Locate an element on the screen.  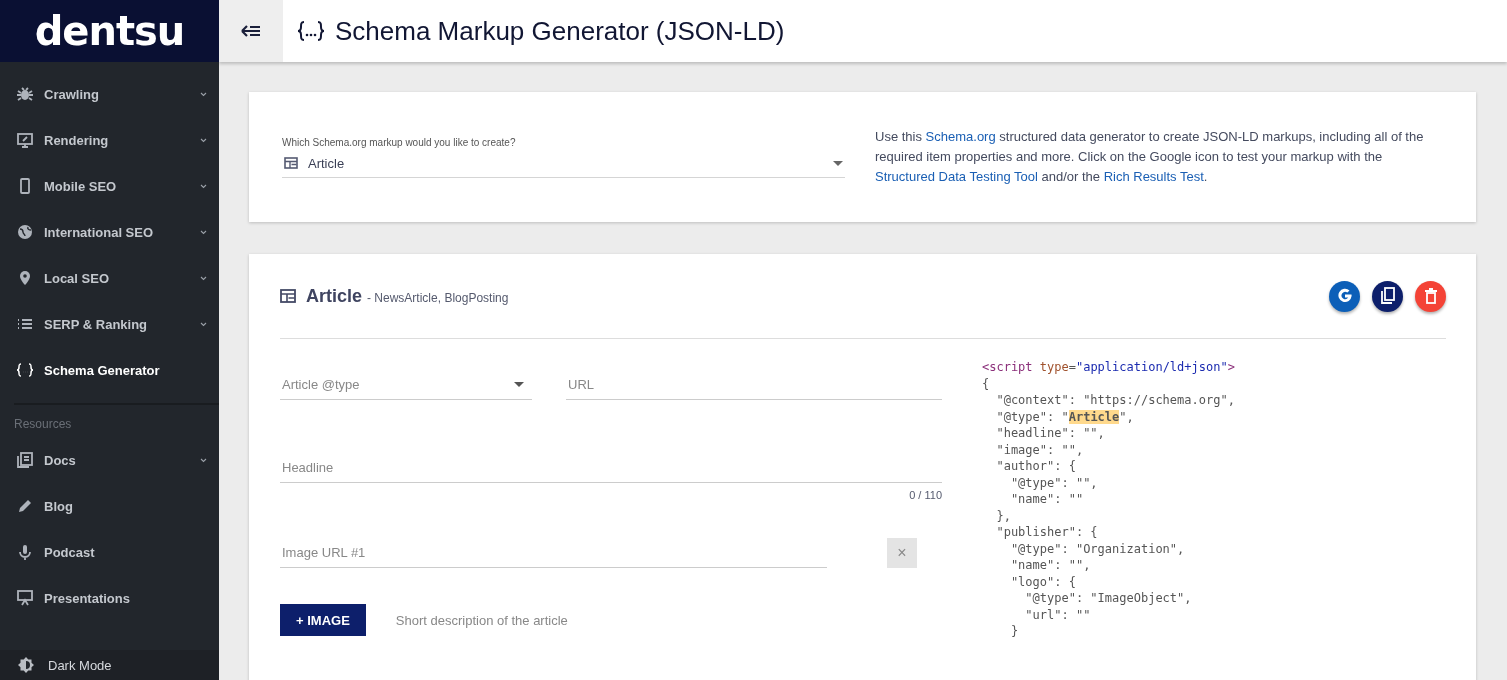
copy-button is located at coordinates (1387, 296).